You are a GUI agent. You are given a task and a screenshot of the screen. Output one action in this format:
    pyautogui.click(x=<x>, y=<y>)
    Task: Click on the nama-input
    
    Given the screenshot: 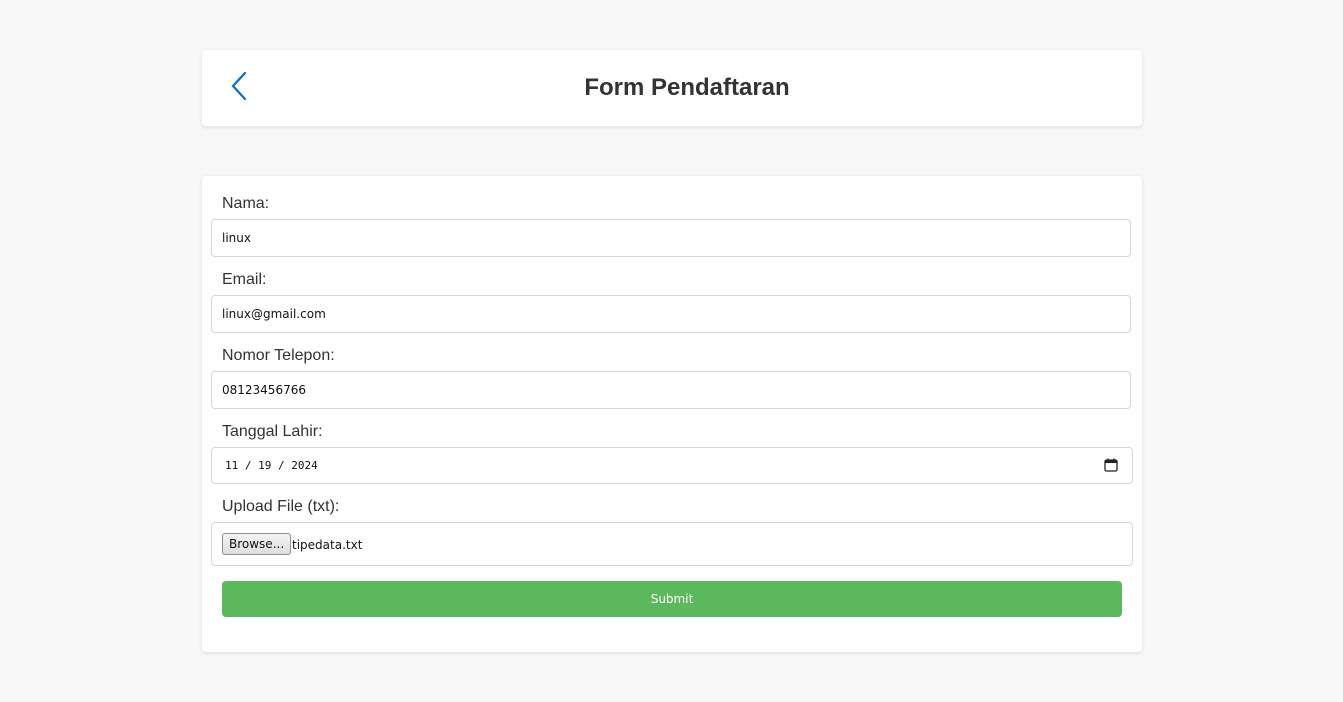 What is the action you would take?
    pyautogui.click(x=671, y=238)
    